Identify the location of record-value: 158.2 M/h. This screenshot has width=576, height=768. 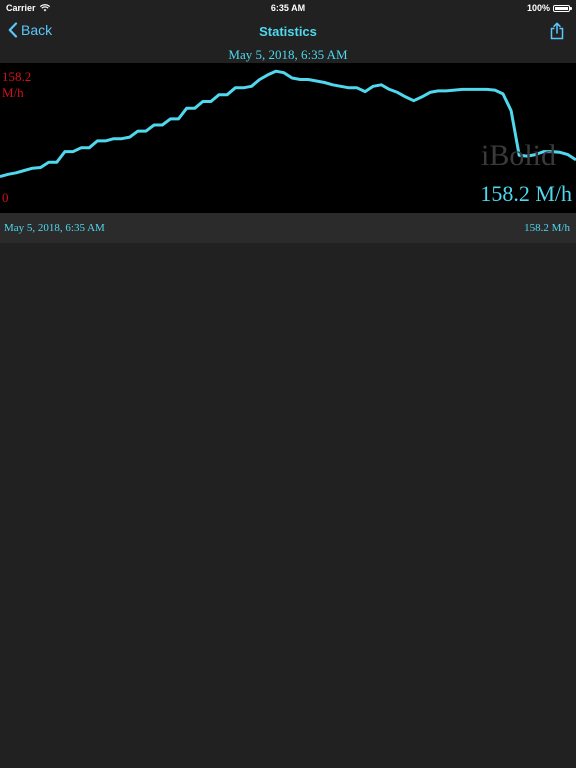
(547, 228).